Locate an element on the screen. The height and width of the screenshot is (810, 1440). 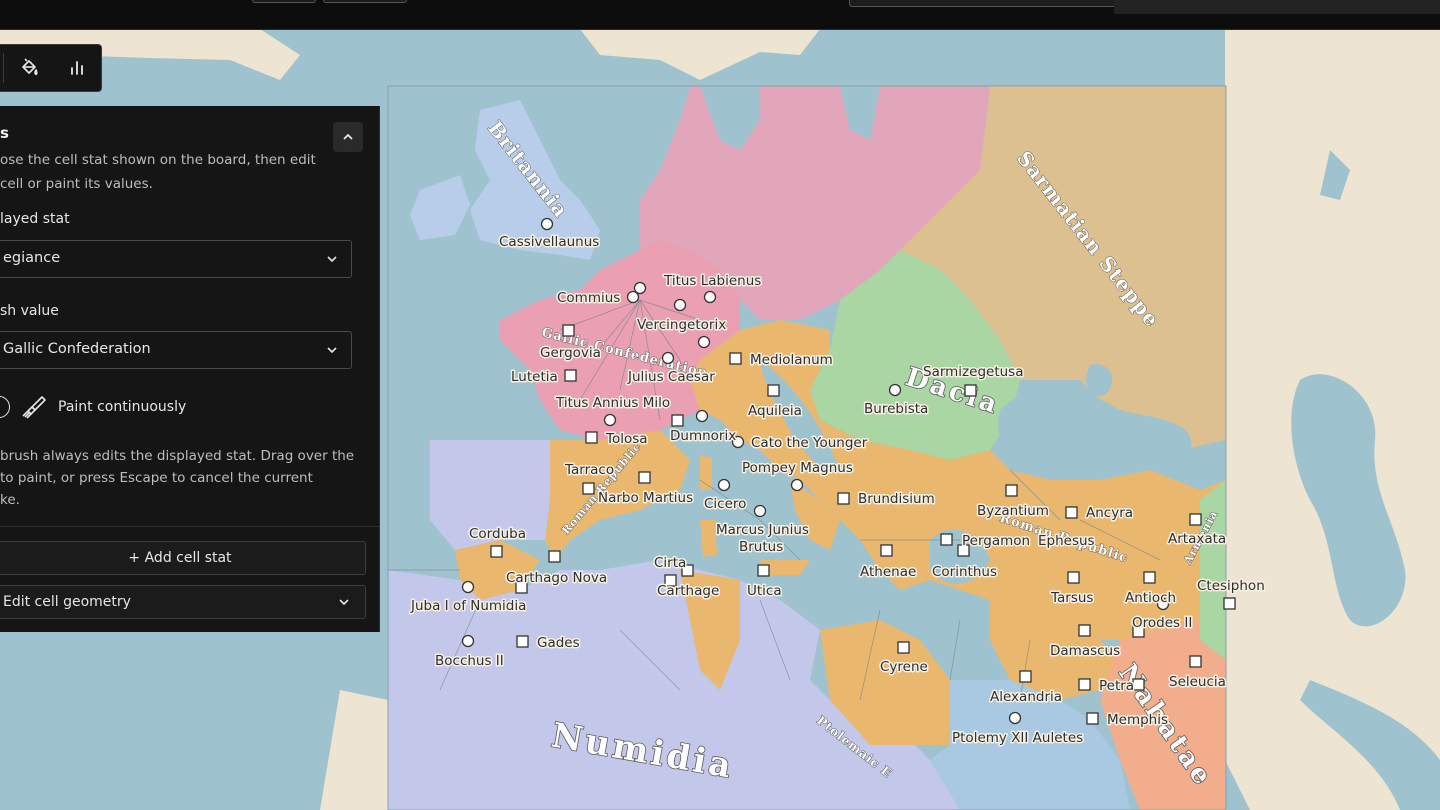
displayed-stat-value: egiance is located at coordinates (32, 258).